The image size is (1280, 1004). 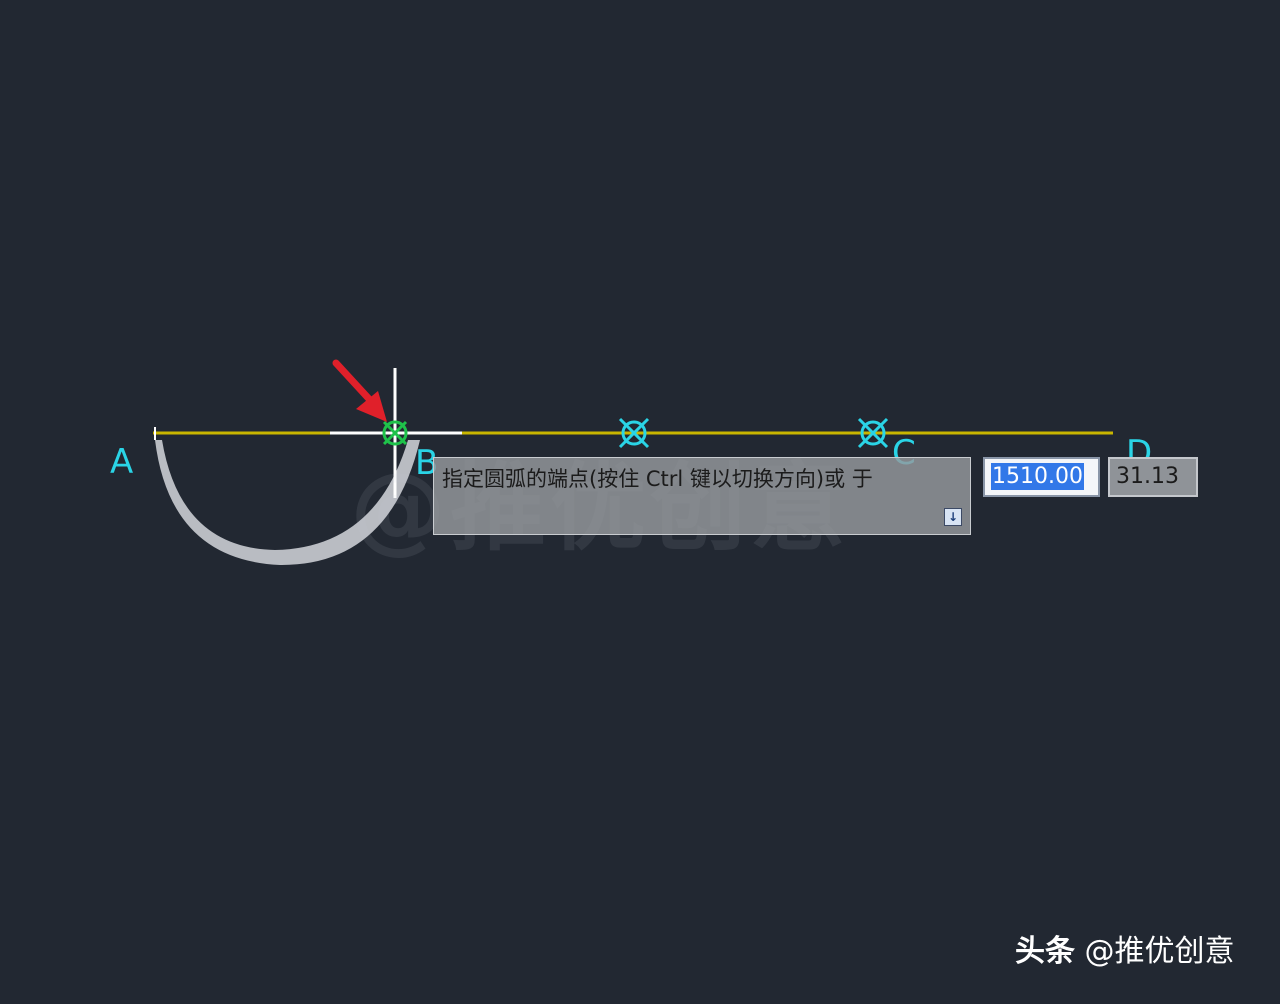 What do you see at coordinates (359, 390) in the screenshot?
I see `red-arrow-icon` at bounding box center [359, 390].